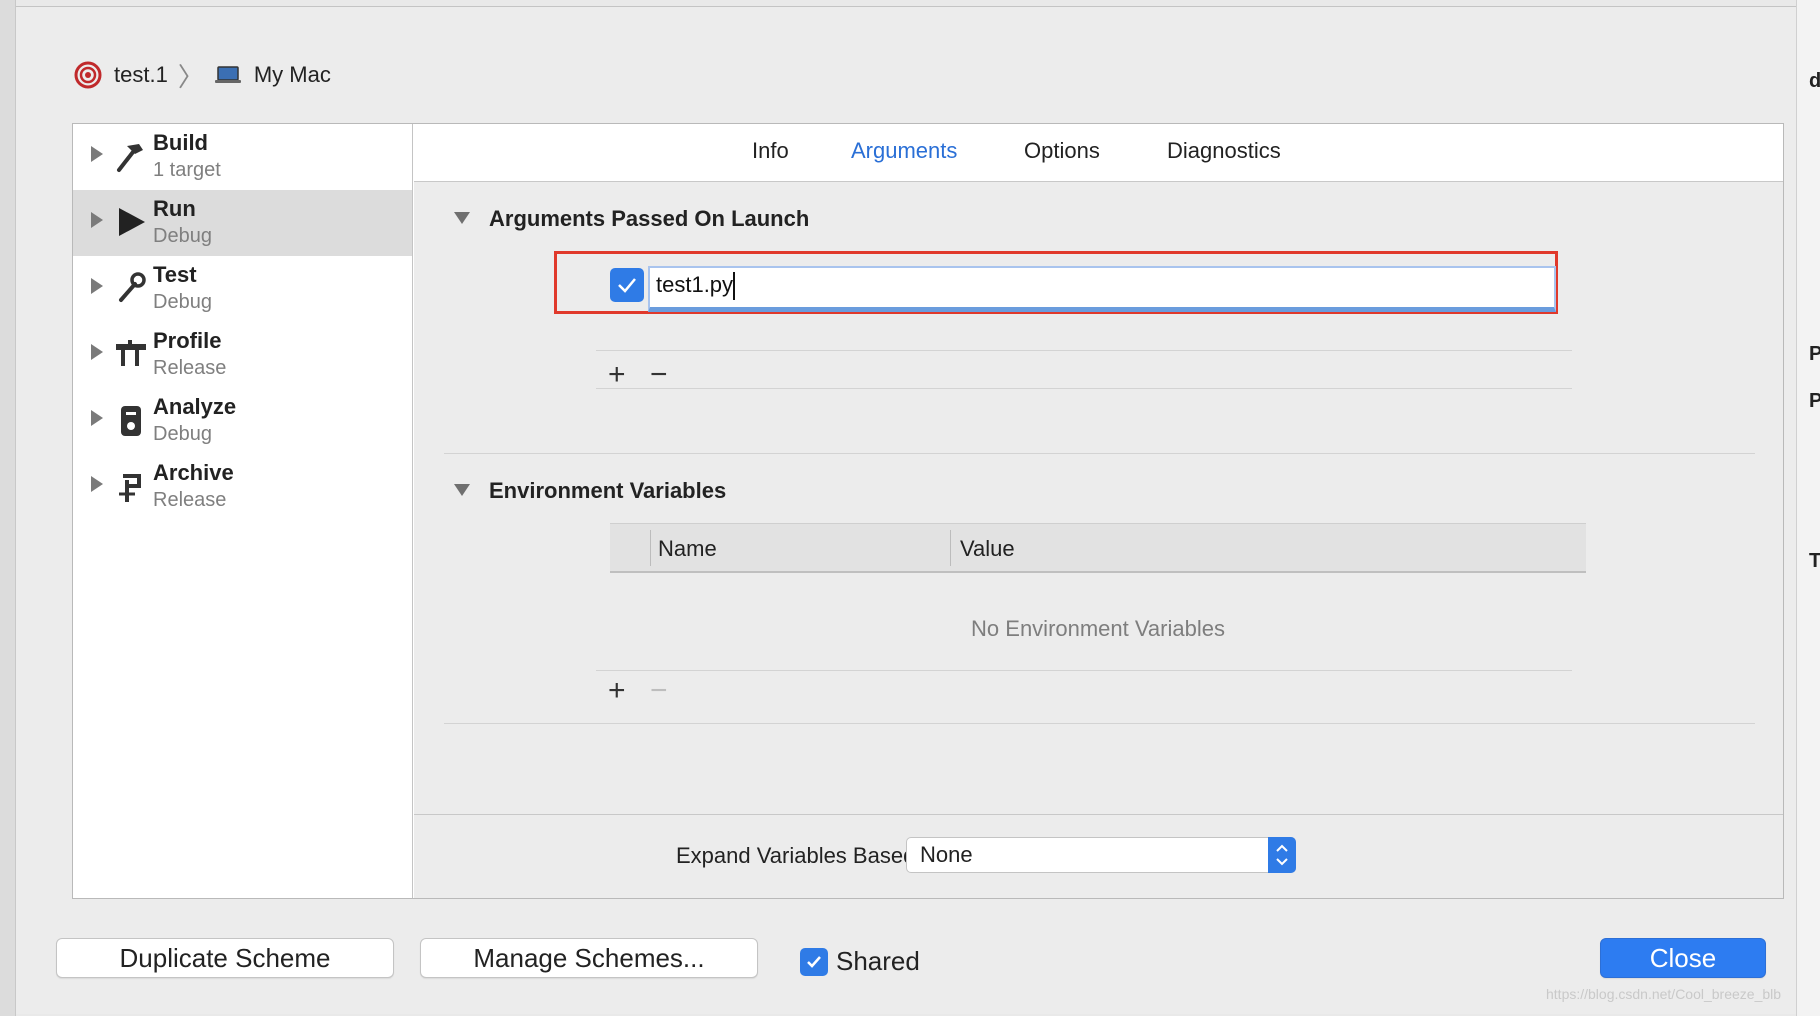  Describe the element at coordinates (1814, 561) in the screenshot. I see `backdrop-text: Te` at that location.